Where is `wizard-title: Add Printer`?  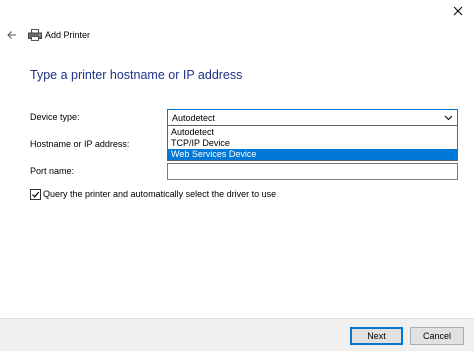
wizard-title: Add Printer is located at coordinates (68, 35).